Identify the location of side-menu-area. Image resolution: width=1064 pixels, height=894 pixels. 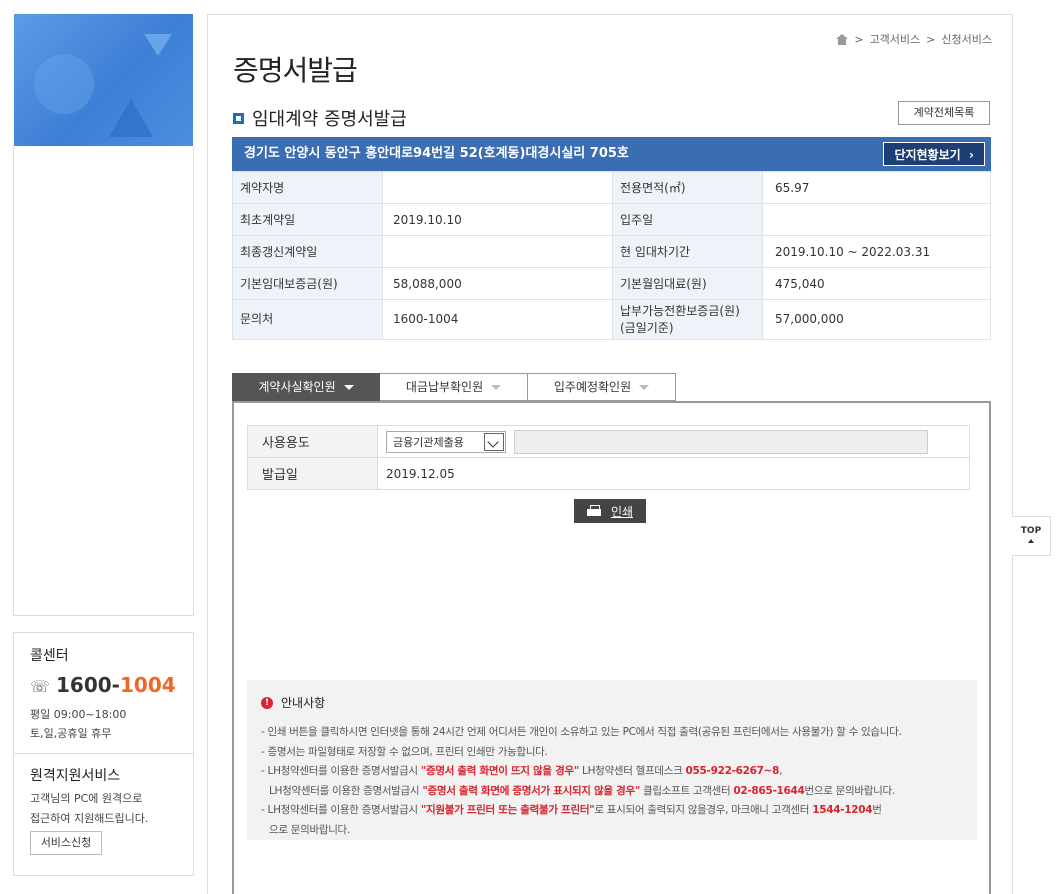
(103, 380).